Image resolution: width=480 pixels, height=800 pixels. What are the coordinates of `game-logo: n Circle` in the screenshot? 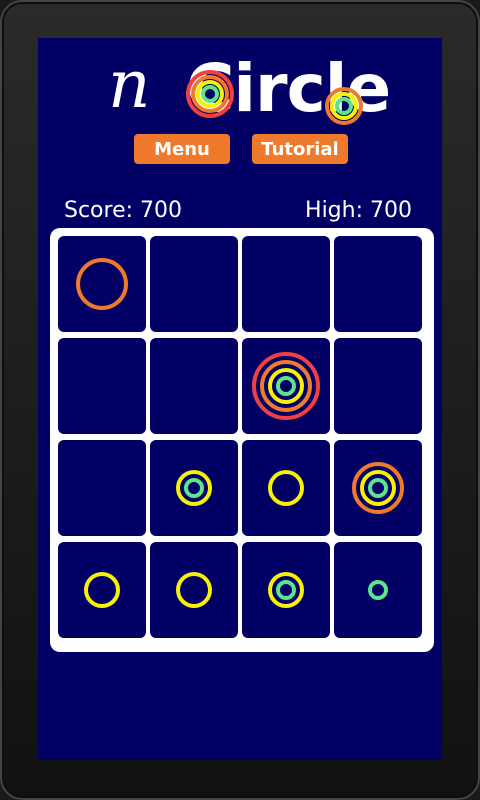 It's located at (258, 94).